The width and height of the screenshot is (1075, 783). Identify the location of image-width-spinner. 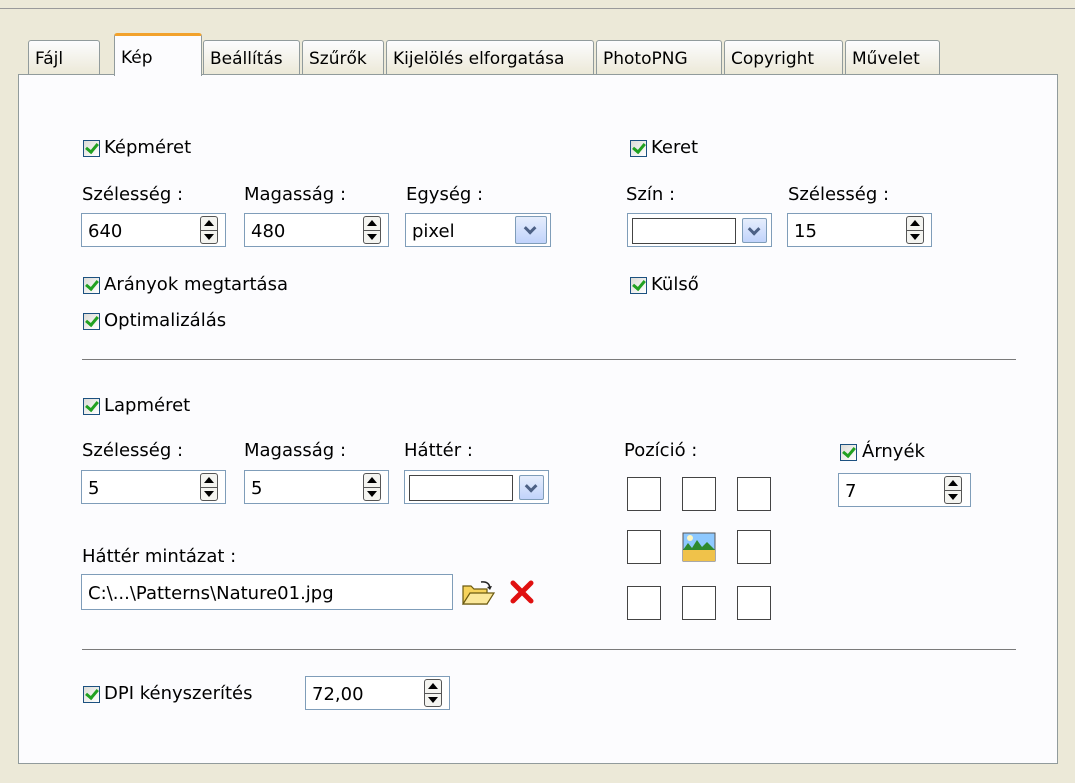
(209, 230).